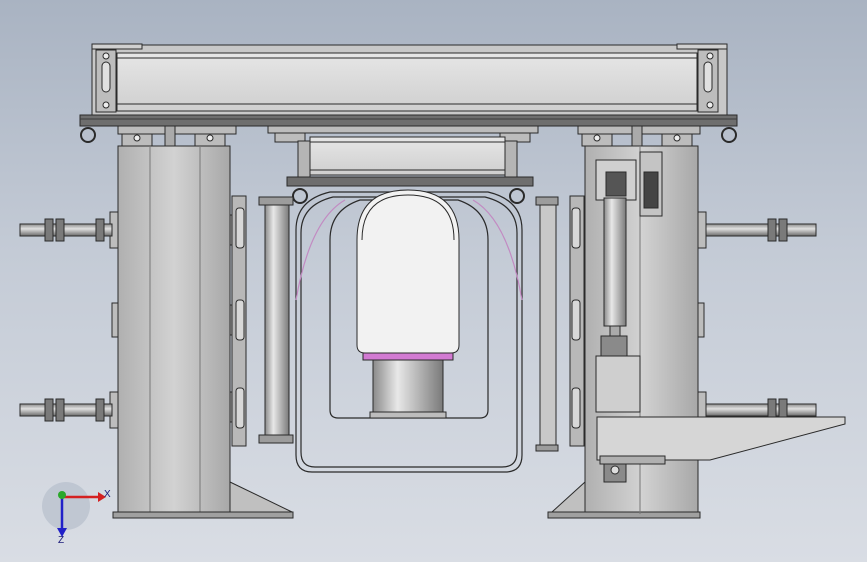  What do you see at coordinates (547, 324) in the screenshot?
I see `right-roller` at bounding box center [547, 324].